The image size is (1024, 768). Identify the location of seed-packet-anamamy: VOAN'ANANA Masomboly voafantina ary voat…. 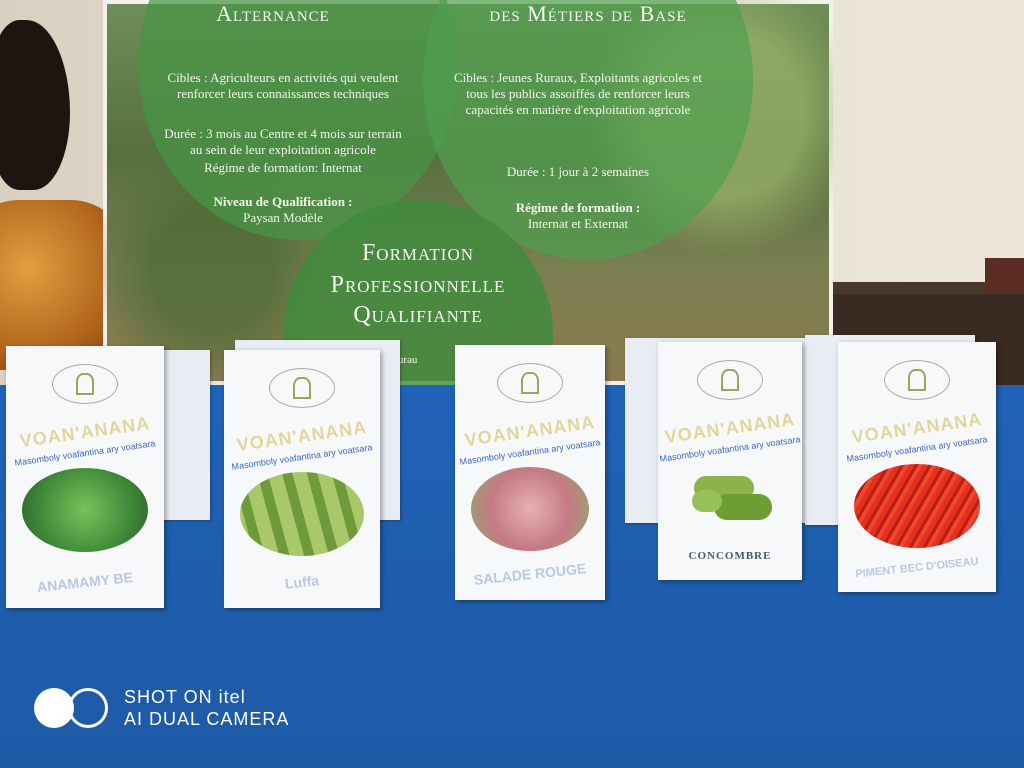
(85, 477).